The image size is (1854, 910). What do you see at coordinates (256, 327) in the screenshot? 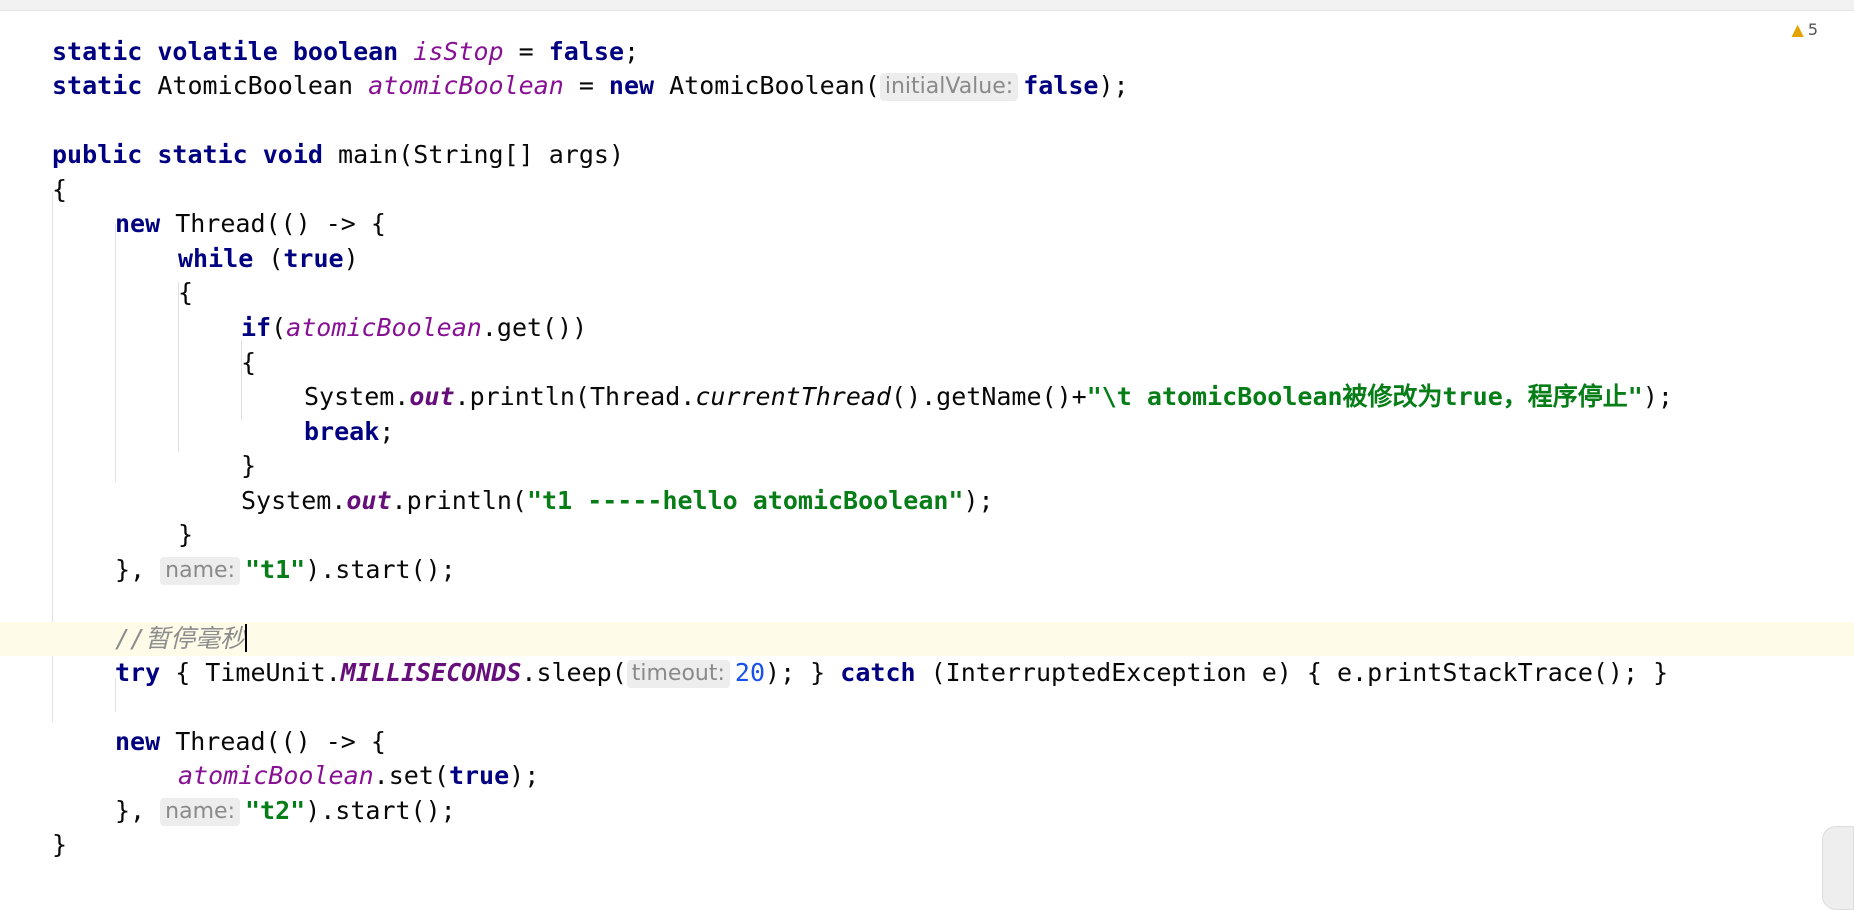
I see `keyword: if` at bounding box center [256, 327].